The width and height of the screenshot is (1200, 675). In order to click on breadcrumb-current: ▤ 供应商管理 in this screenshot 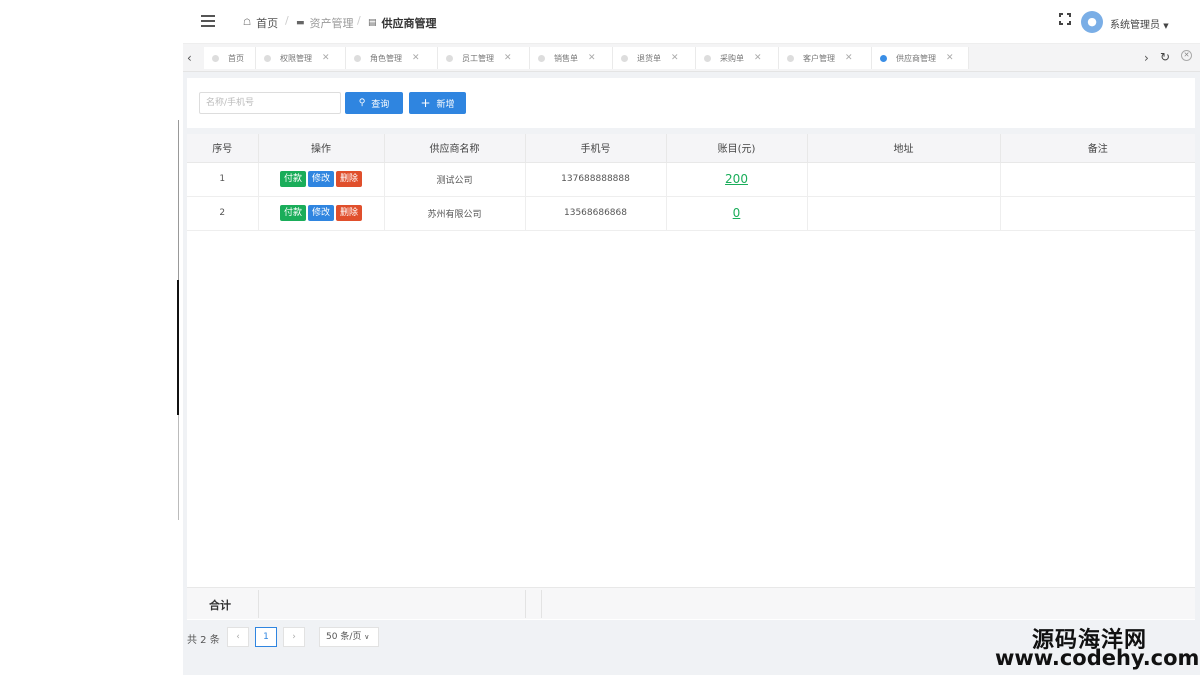, I will do `click(402, 23)`.